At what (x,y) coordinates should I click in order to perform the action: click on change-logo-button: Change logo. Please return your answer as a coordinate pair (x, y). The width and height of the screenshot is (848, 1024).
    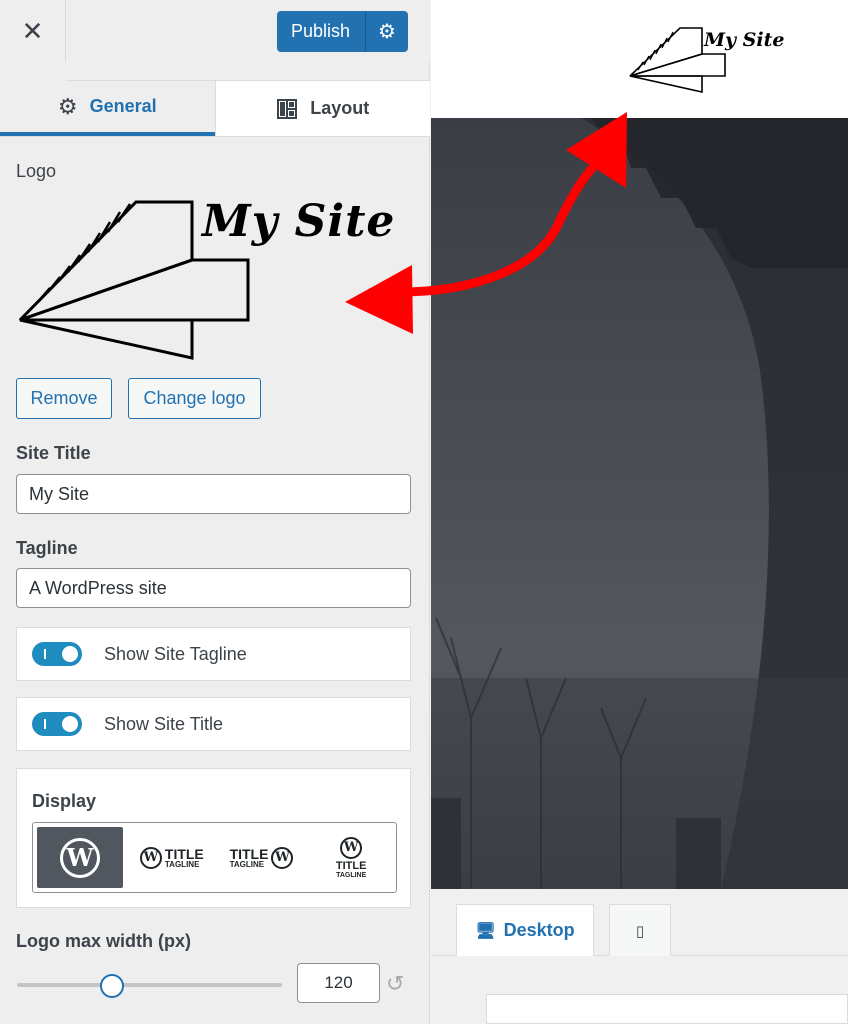
    Looking at the image, I should click on (194, 398).